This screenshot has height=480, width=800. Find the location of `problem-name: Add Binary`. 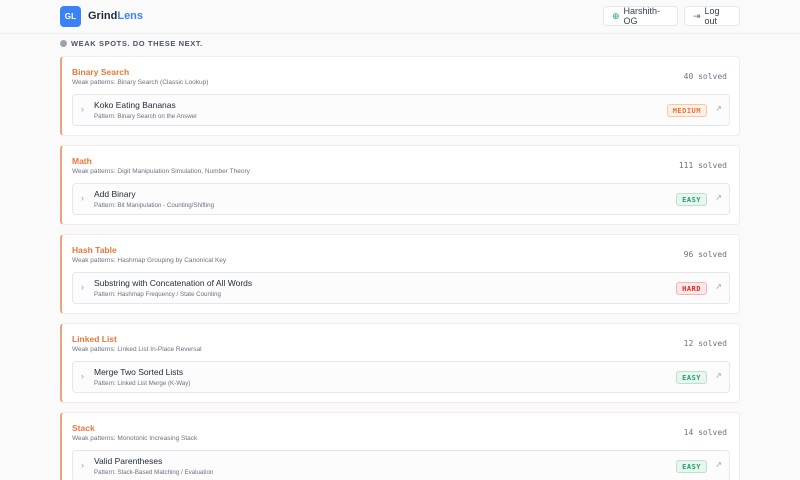

problem-name: Add Binary is located at coordinates (115, 194).